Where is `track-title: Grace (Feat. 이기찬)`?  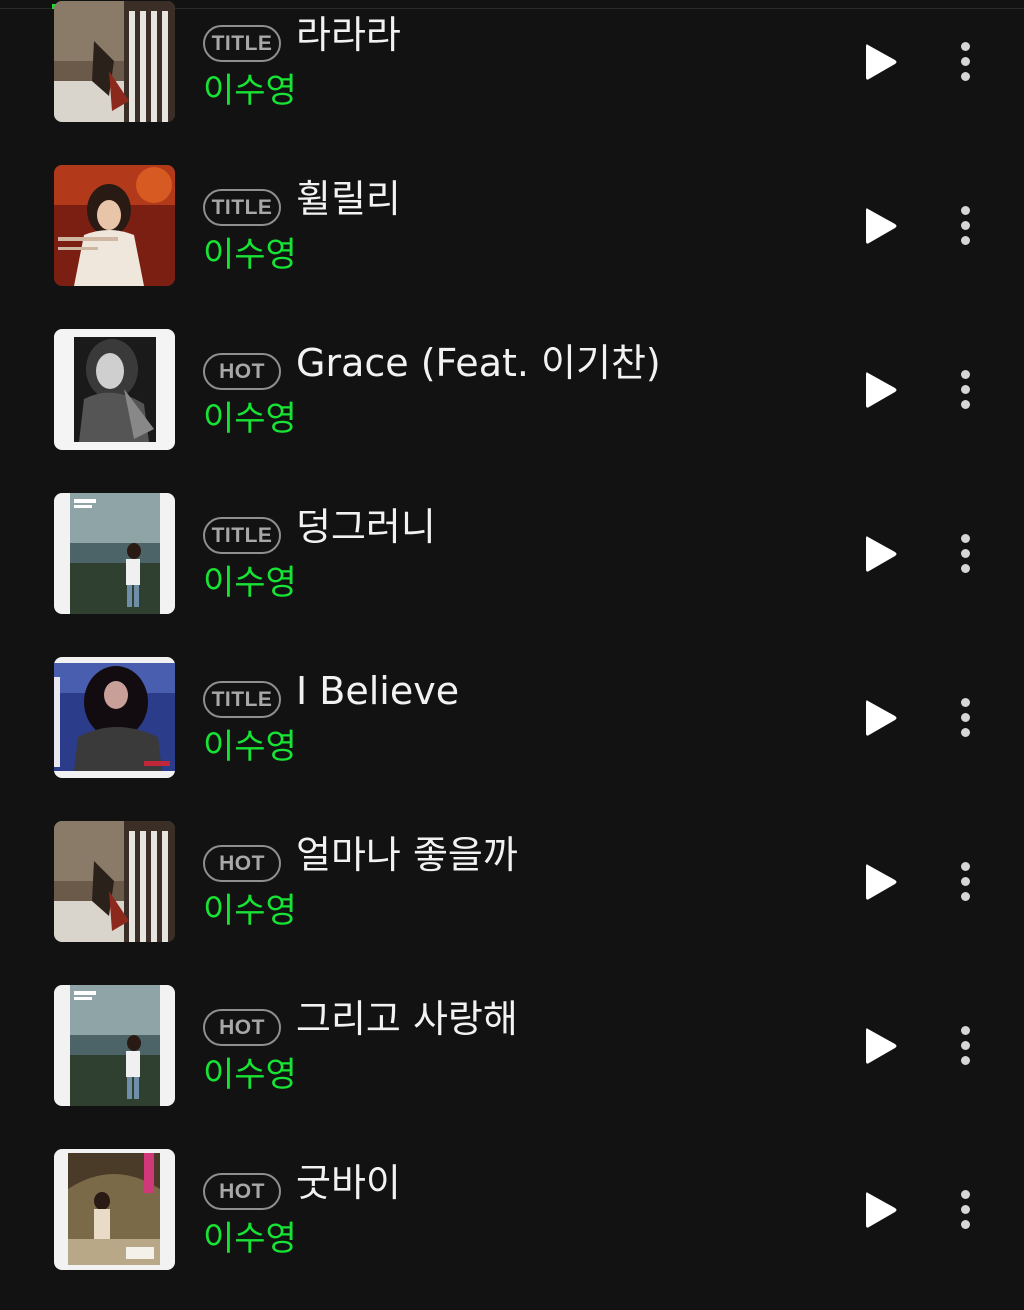 track-title: Grace (Feat. 이기찬) is located at coordinates (478, 363).